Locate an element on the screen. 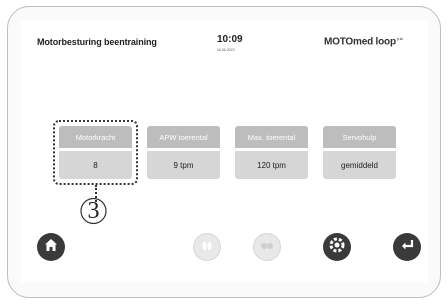 The height and width of the screenshot is (304, 448). home-icon is located at coordinates (51, 247).